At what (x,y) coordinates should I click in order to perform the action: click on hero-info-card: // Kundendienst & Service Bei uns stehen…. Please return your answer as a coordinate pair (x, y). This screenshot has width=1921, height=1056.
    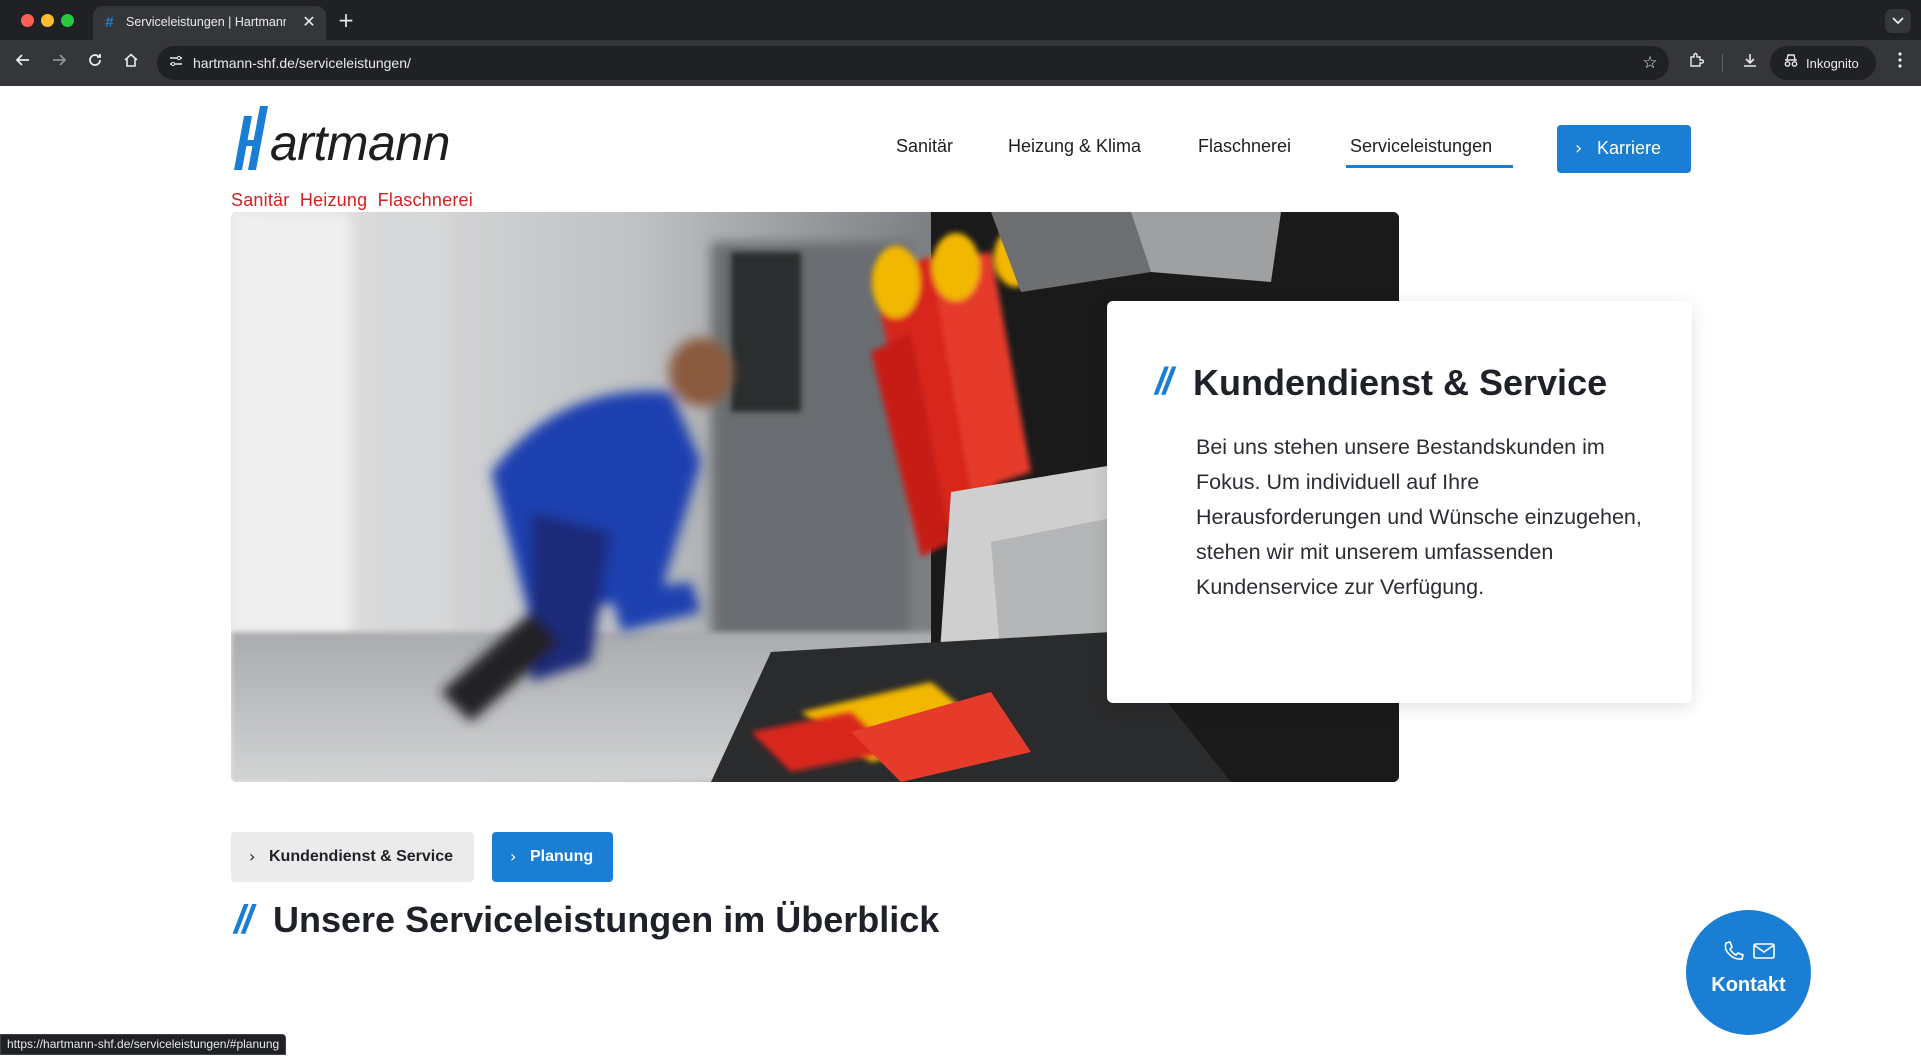
    Looking at the image, I should click on (1399, 502).